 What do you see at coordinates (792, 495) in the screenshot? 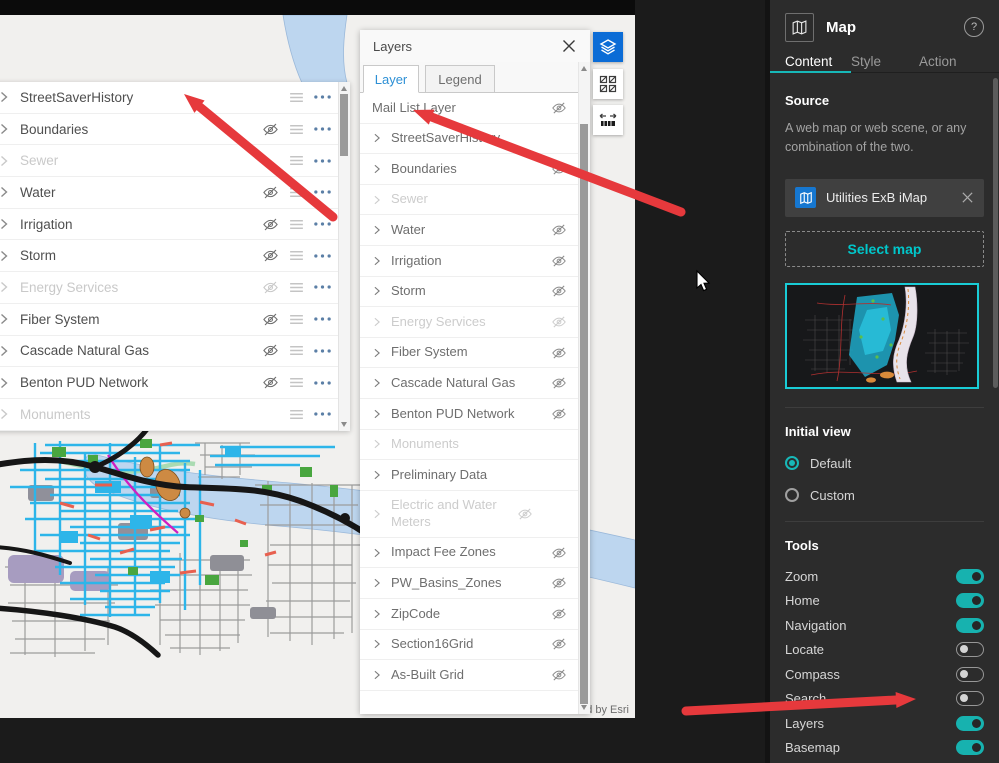
I see `radio-unselected-icon` at bounding box center [792, 495].